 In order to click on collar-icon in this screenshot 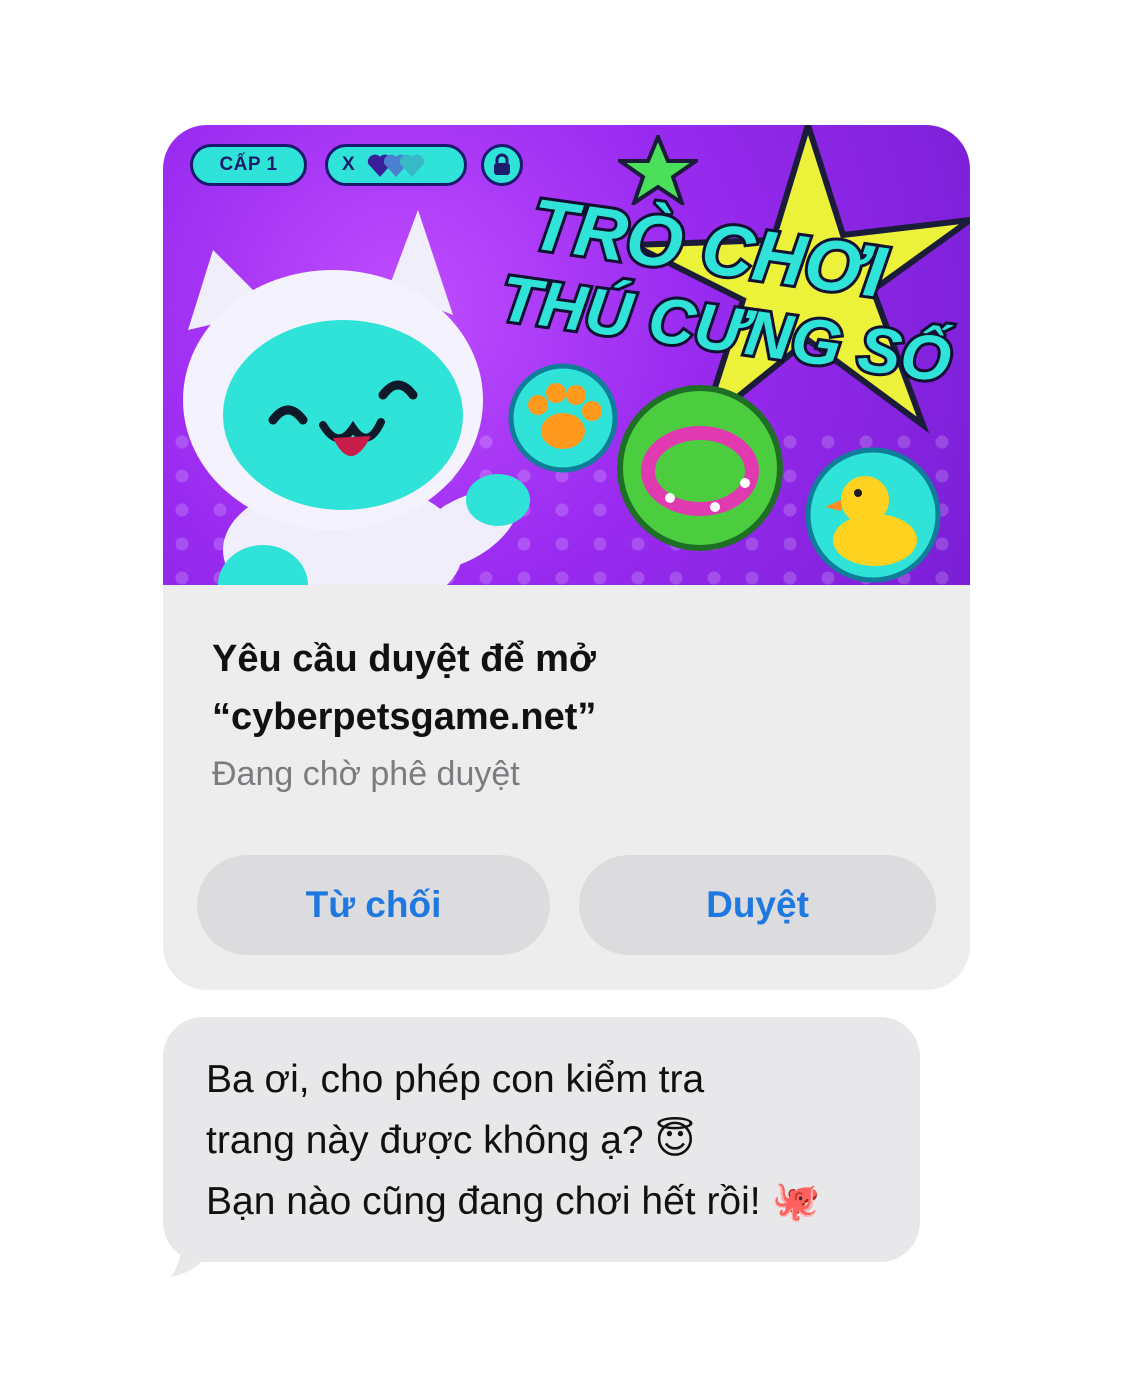, I will do `click(700, 468)`.